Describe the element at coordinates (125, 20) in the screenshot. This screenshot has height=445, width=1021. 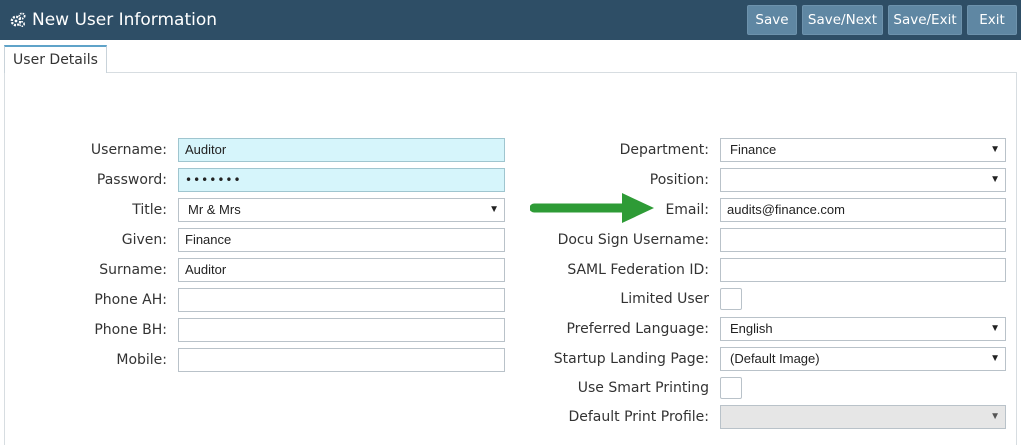
I see `page-title: New User Information` at that location.